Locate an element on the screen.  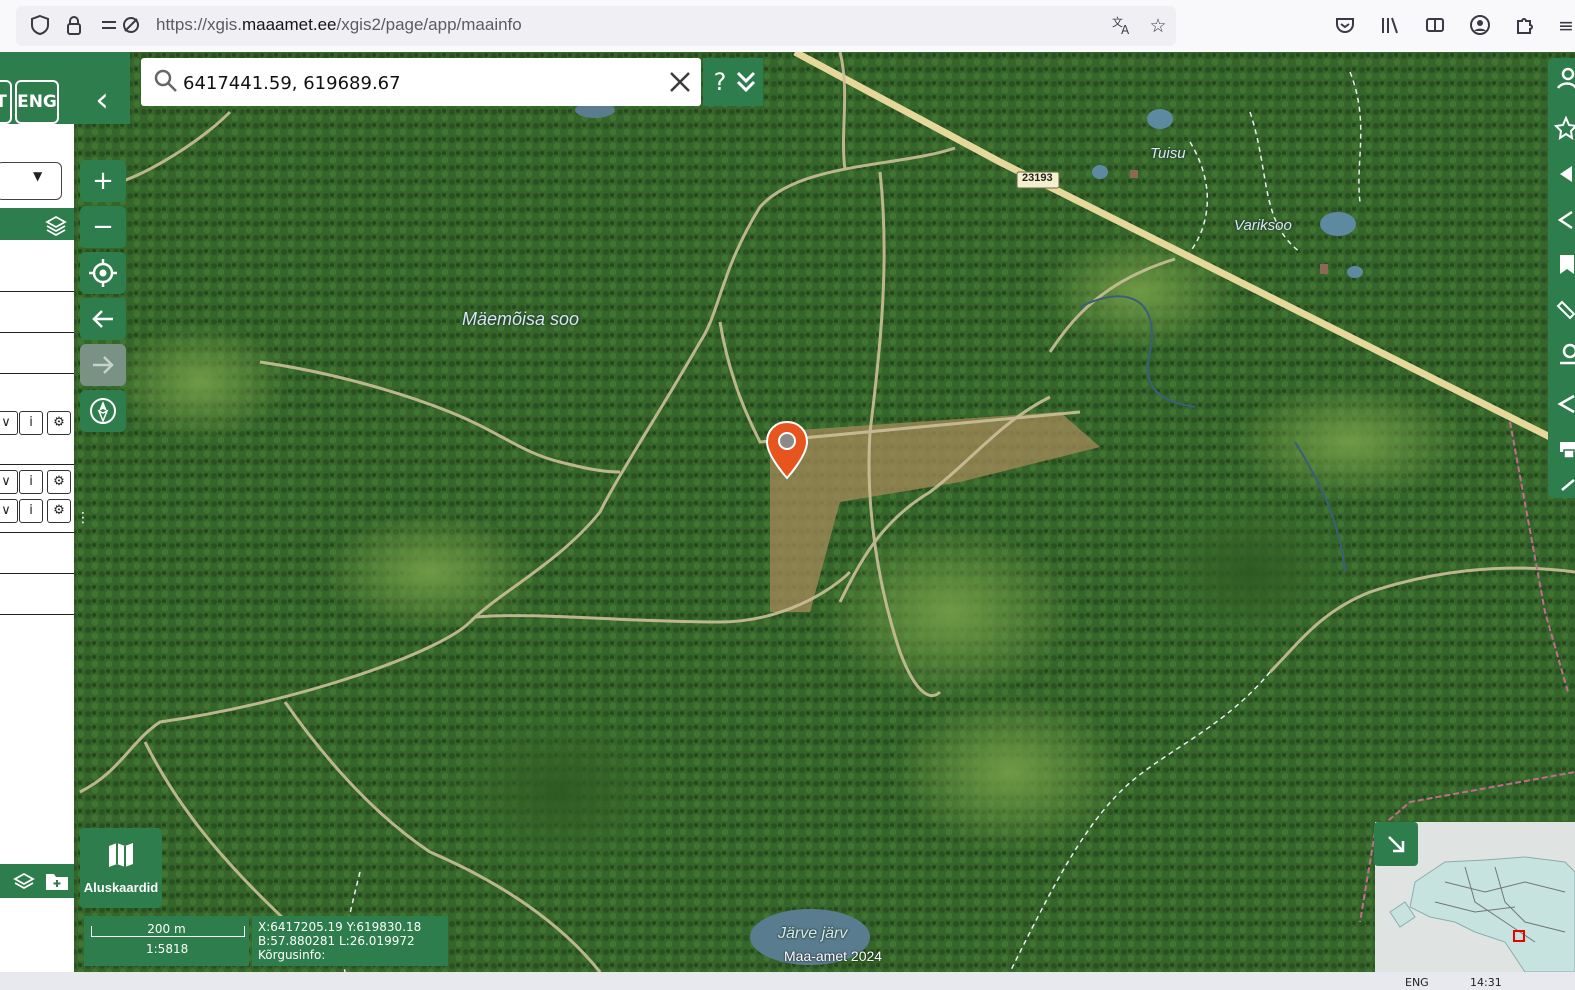
map-label-jarve: Järve järv is located at coordinates (813, 933).